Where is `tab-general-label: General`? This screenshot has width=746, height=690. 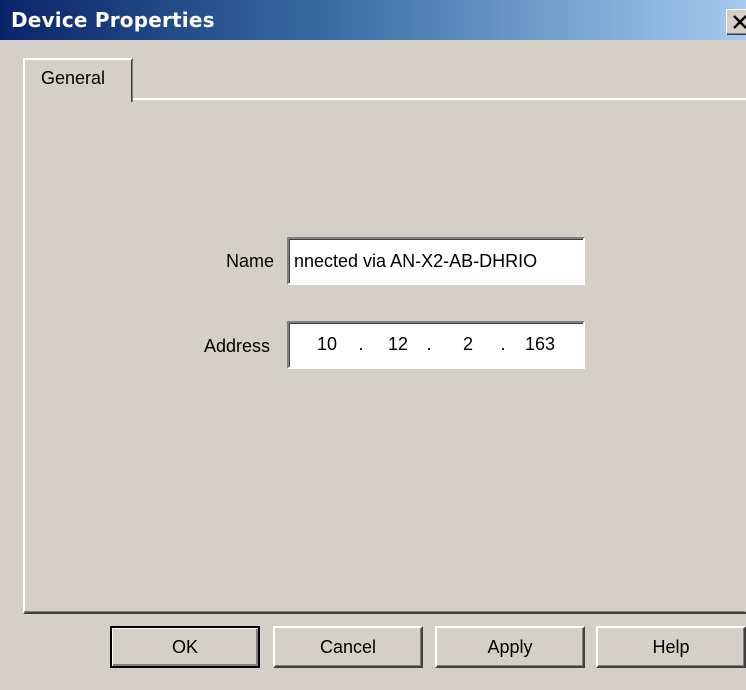 tab-general-label: General is located at coordinates (73, 78).